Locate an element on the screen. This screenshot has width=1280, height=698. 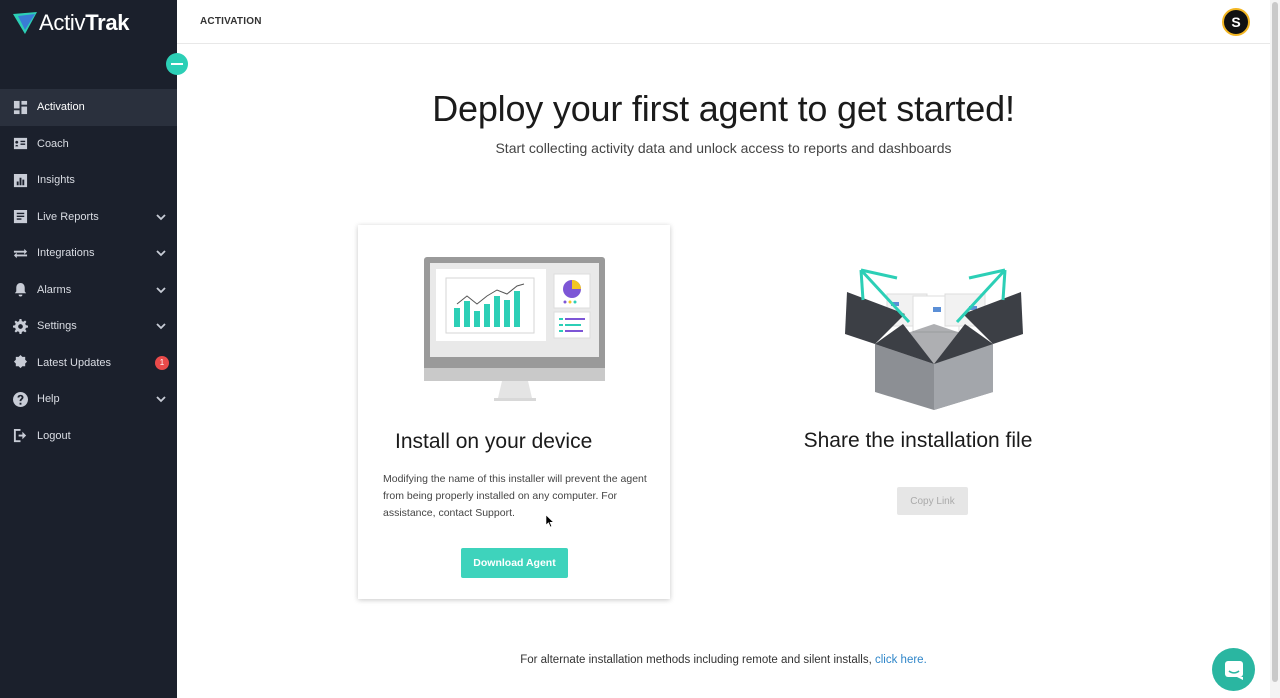
sidebar-item-logout: Logout is located at coordinates (88, 436).